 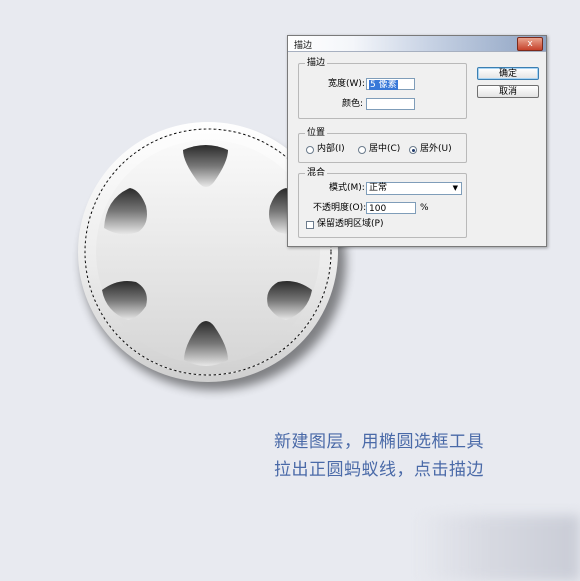 What do you see at coordinates (316, 173) in the screenshot?
I see `blend-group-legend: 混合` at bounding box center [316, 173].